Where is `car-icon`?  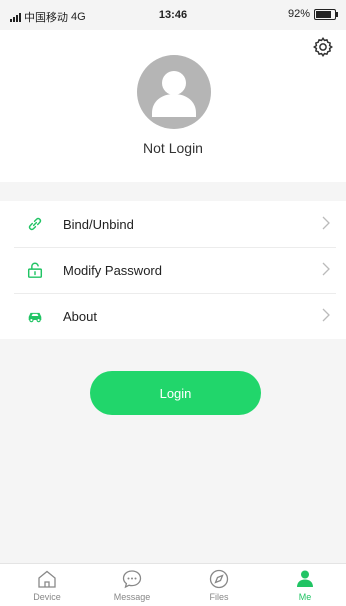 car-icon is located at coordinates (35, 317).